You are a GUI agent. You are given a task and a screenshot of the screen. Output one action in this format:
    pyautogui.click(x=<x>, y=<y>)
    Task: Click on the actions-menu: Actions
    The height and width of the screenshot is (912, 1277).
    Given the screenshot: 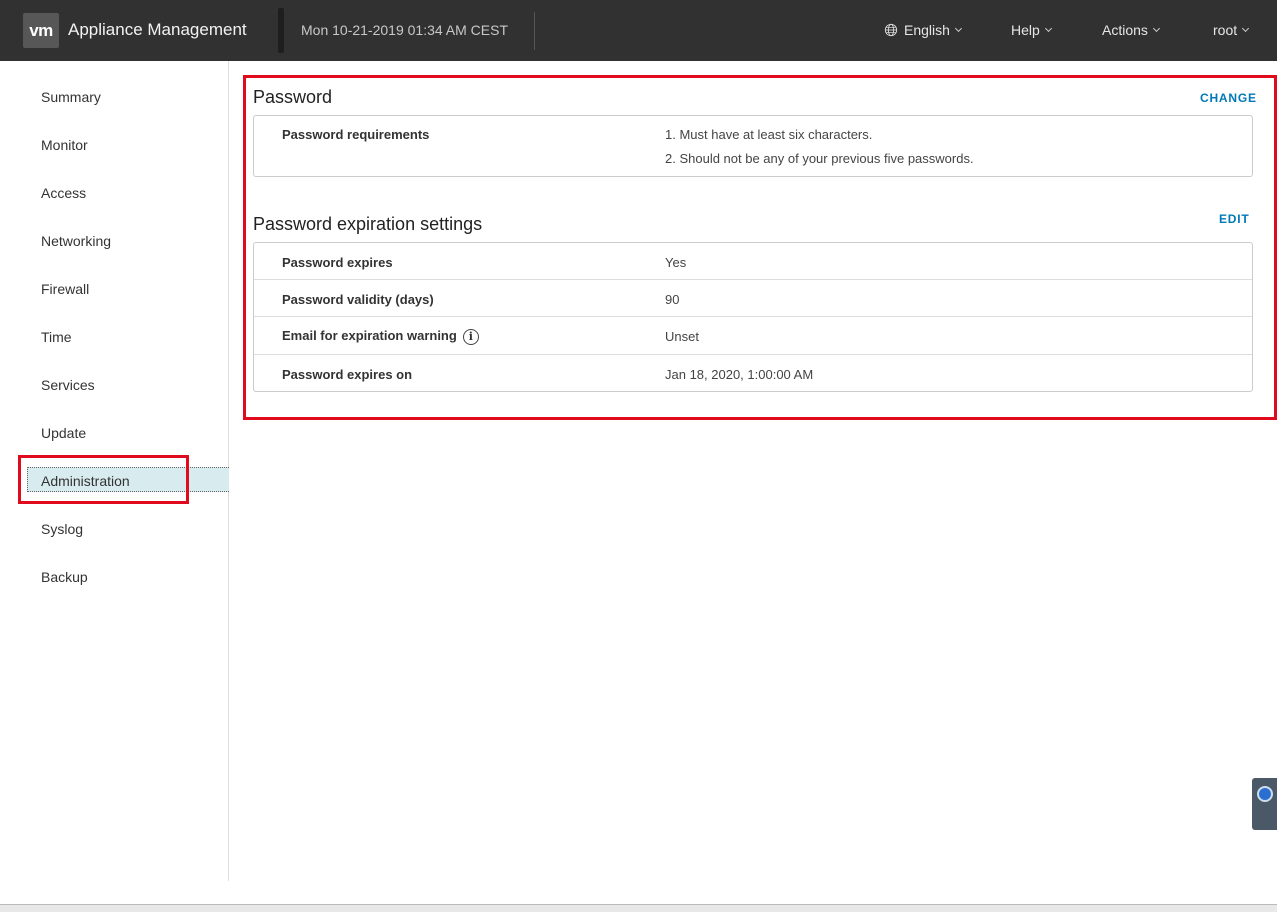 What is the action you would take?
    pyautogui.click(x=1131, y=30)
    